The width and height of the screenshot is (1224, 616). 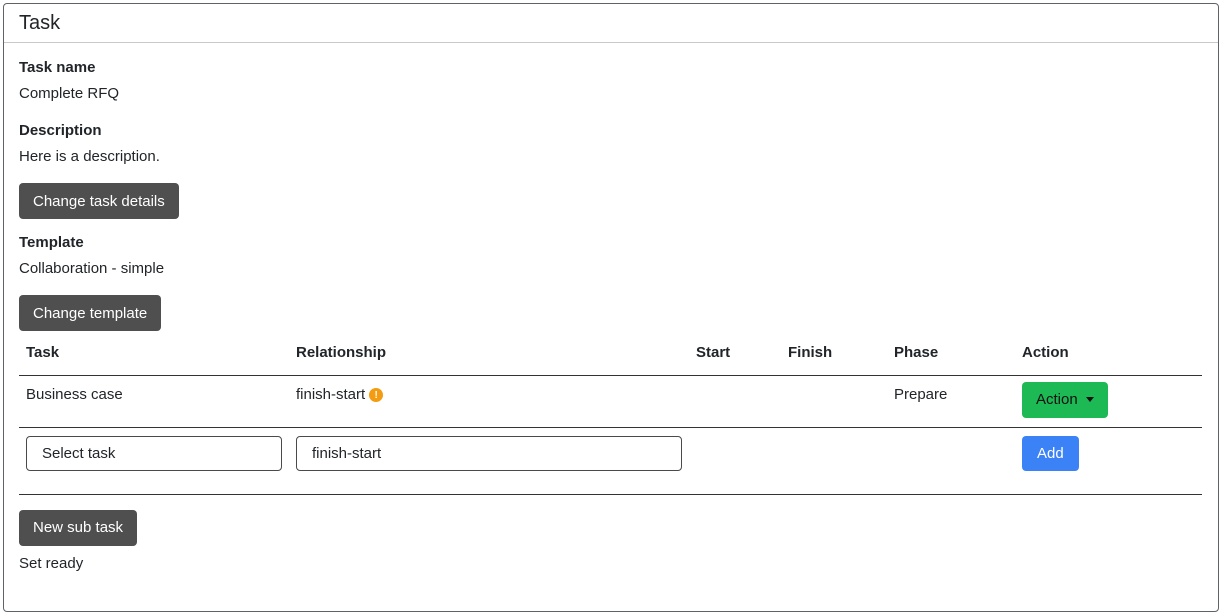 What do you see at coordinates (951, 401) in the screenshot?
I see `row-phase-cell: Prepare` at bounding box center [951, 401].